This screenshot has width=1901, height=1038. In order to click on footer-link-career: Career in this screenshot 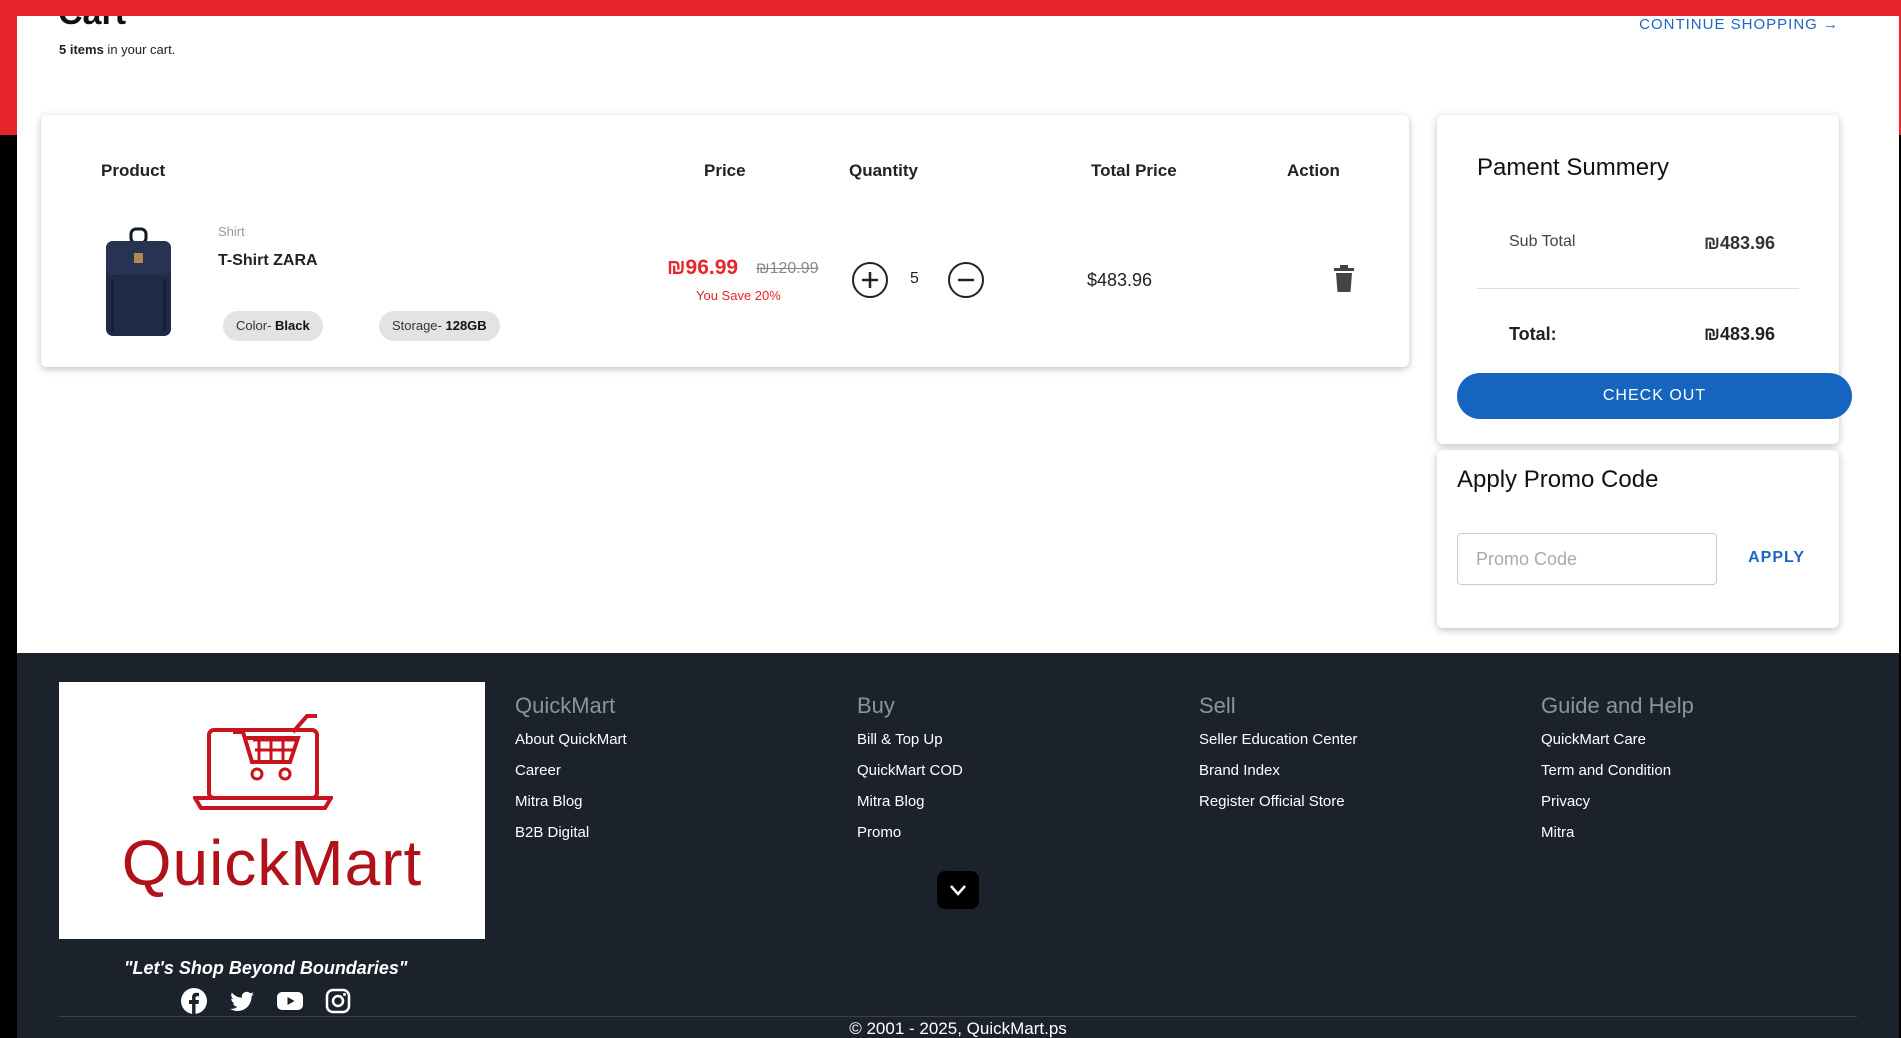, I will do `click(571, 770)`.